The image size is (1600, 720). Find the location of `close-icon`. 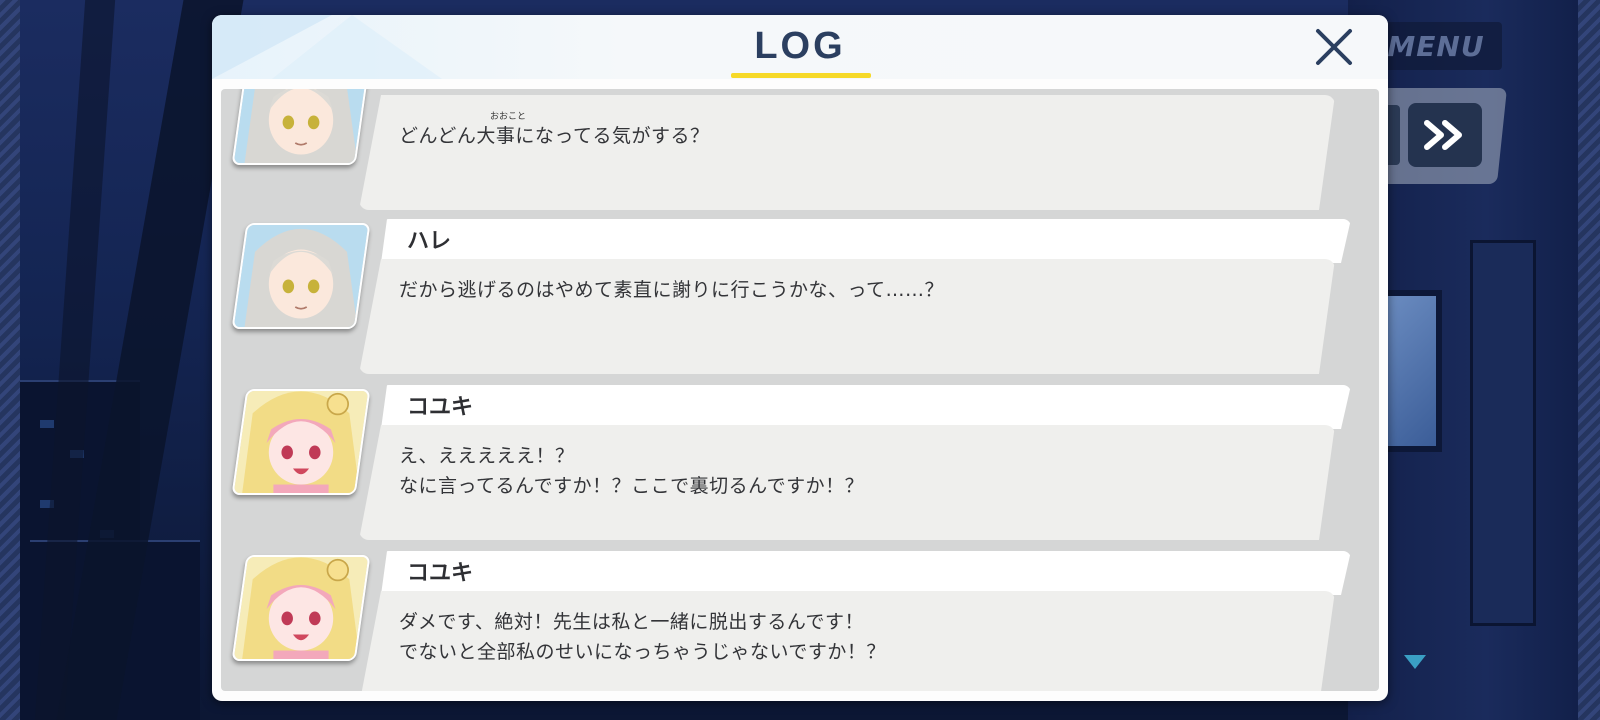

close-icon is located at coordinates (1334, 47).